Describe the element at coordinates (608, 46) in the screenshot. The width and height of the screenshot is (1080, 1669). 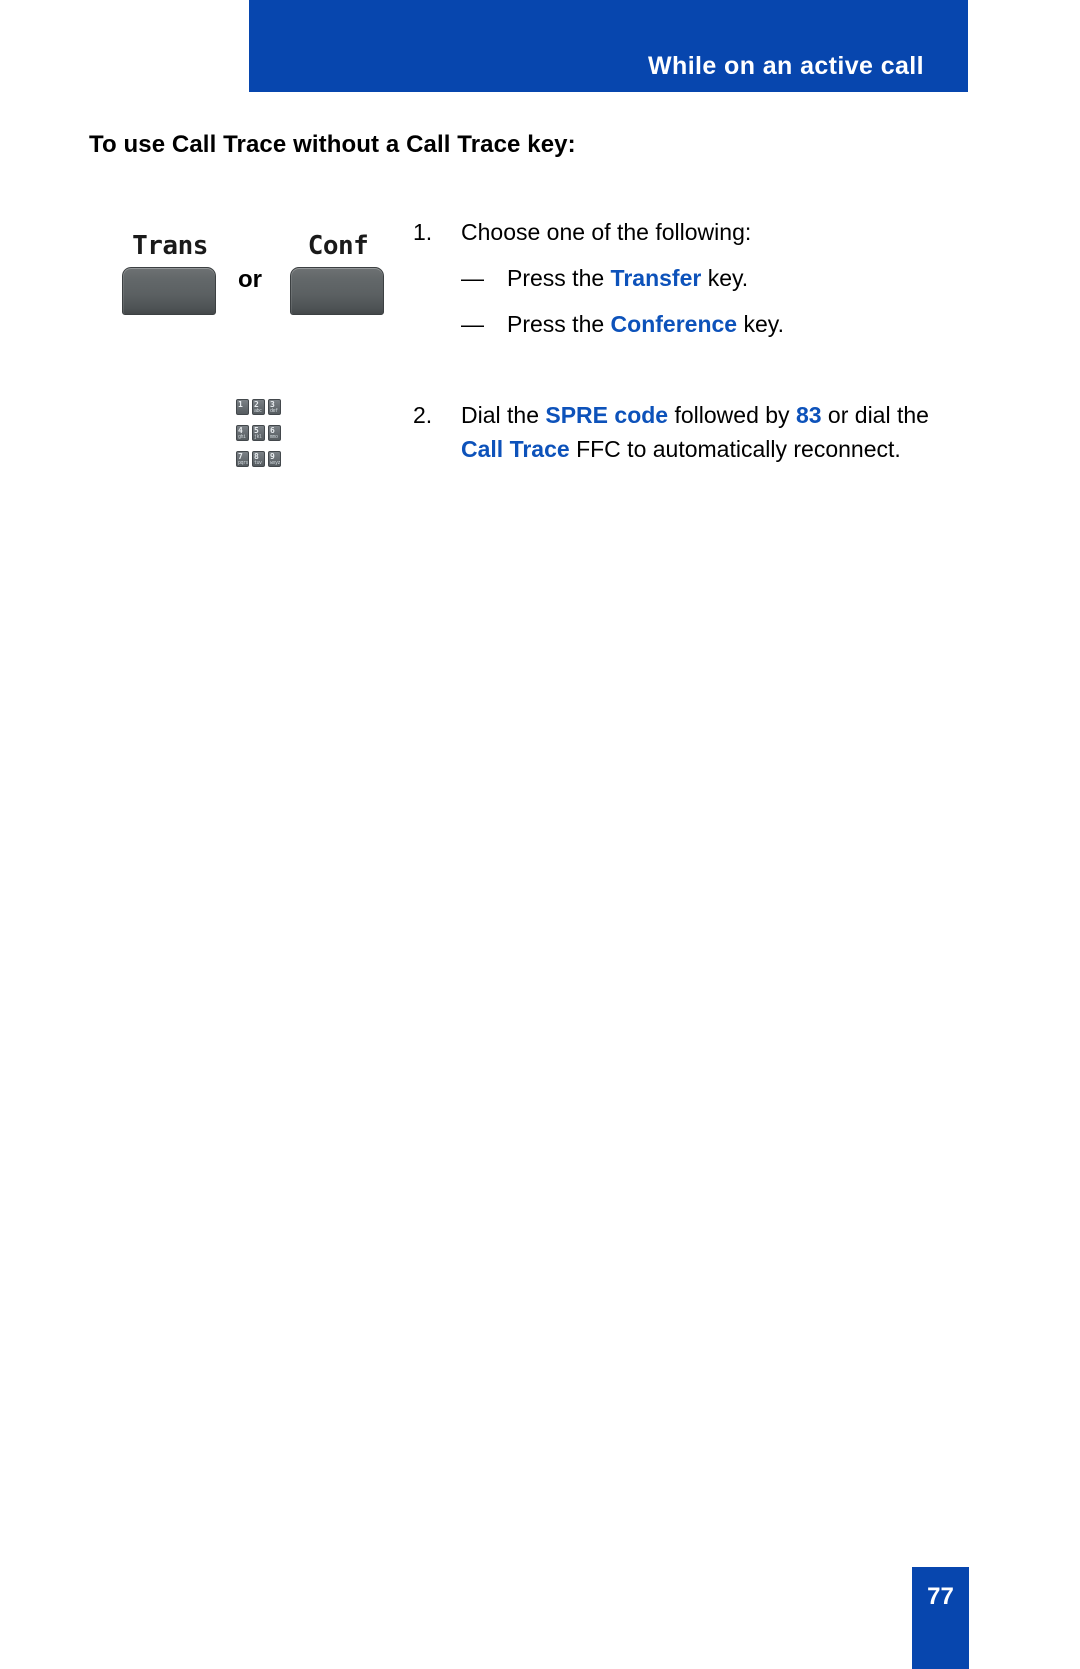
I see `header-banner: While on an active call` at that location.